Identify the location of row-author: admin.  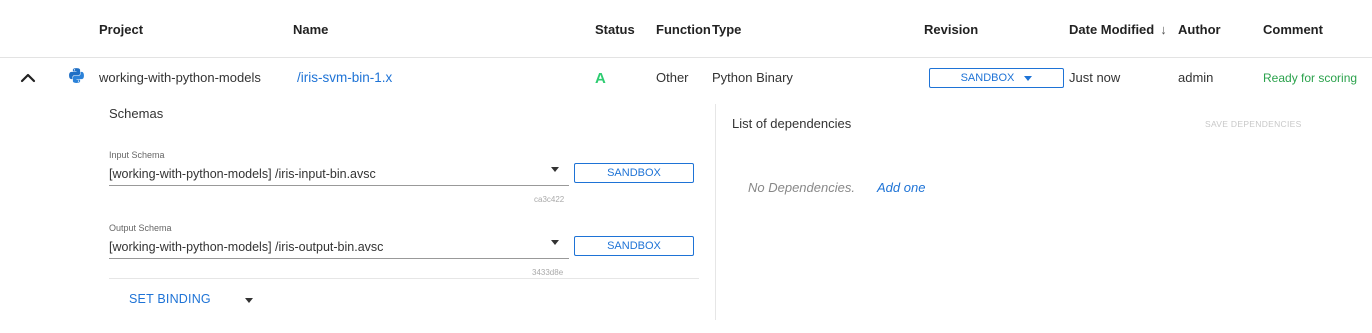
(1196, 77).